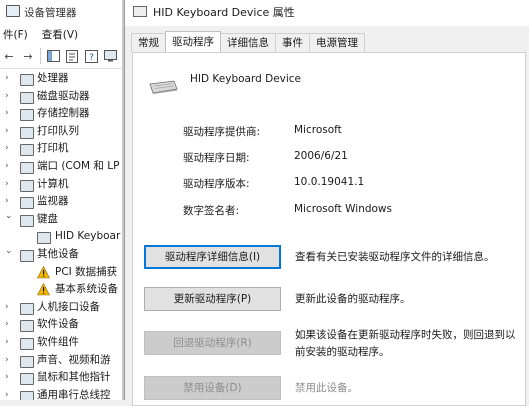  I want to click on usb-icon, so click(27, 395).